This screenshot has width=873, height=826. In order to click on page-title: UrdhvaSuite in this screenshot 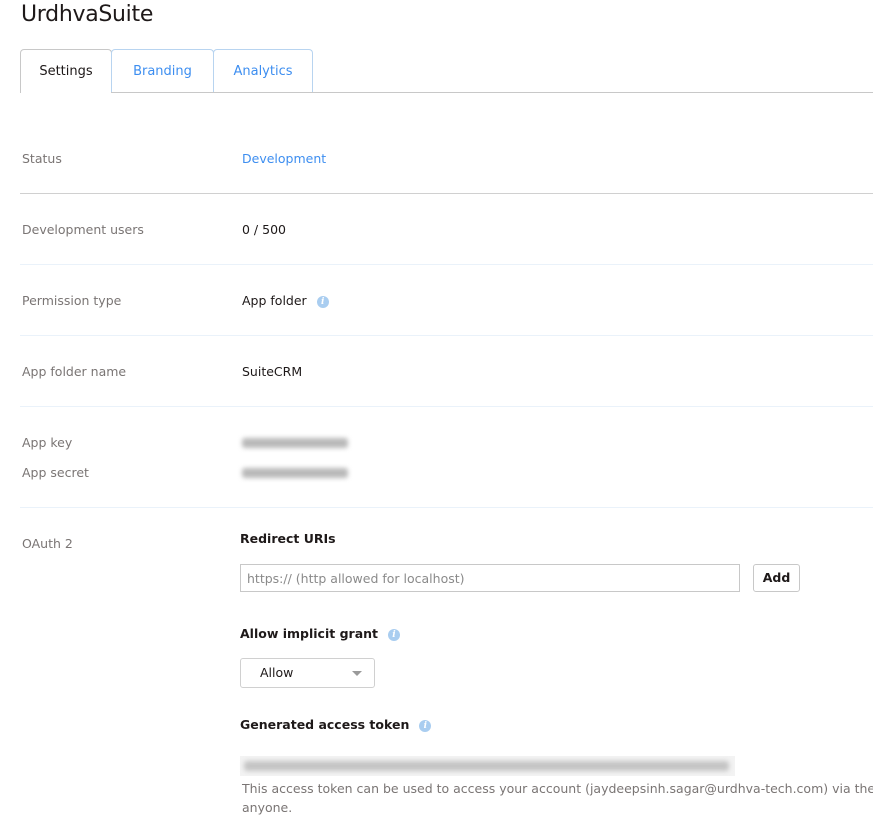, I will do `click(87, 14)`.